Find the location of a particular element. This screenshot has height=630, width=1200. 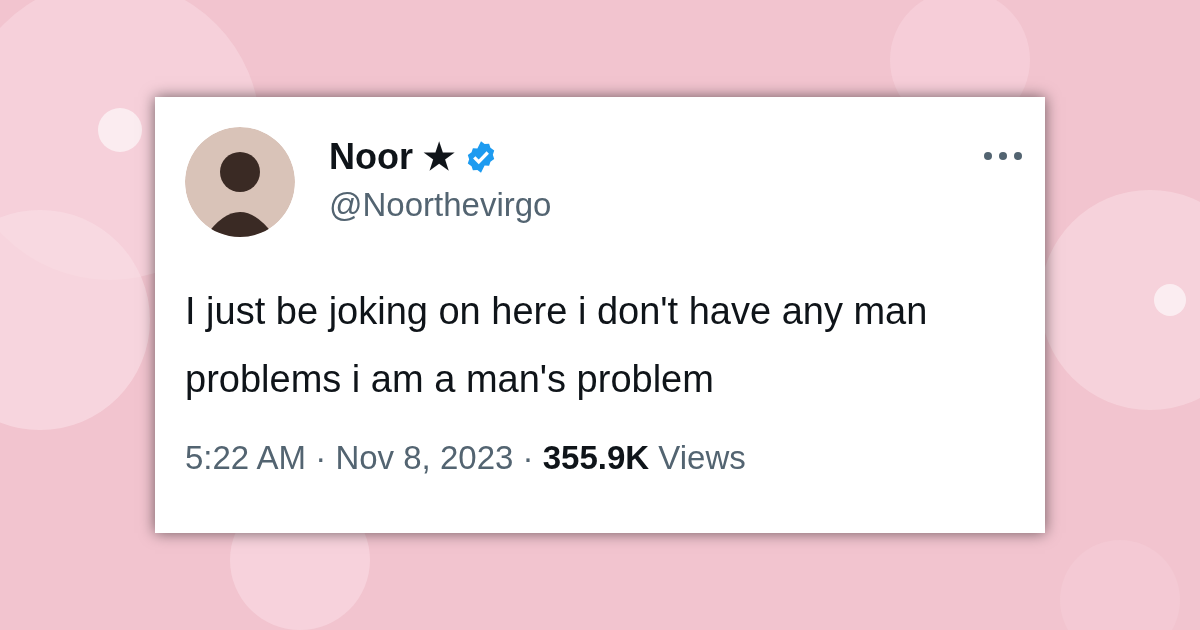

tweet-text: I just be joking on here i don't have any man problems i am a man's problem is located at coordinates (557, 345).